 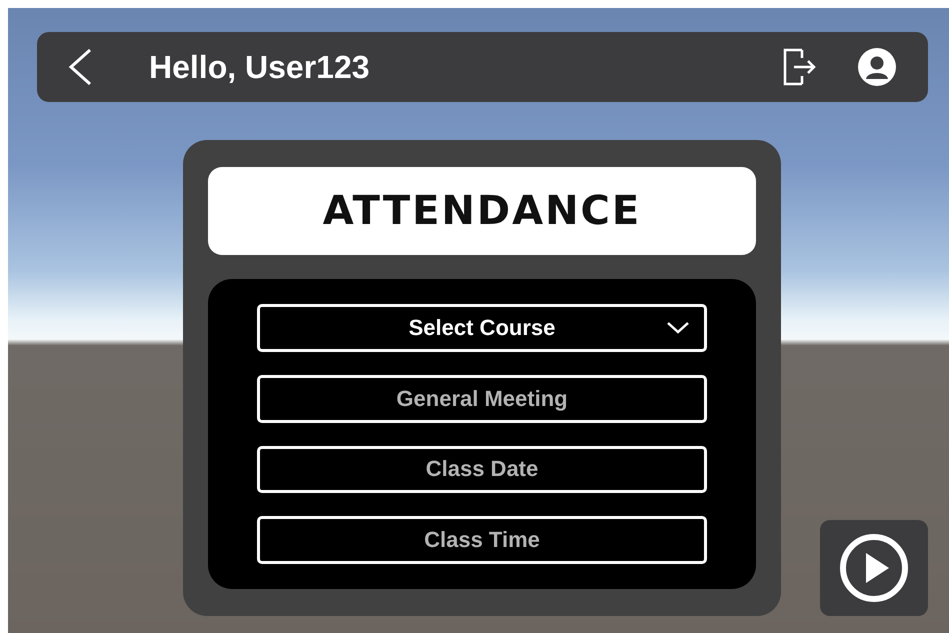 What do you see at coordinates (80, 67) in the screenshot?
I see `back-icon` at bounding box center [80, 67].